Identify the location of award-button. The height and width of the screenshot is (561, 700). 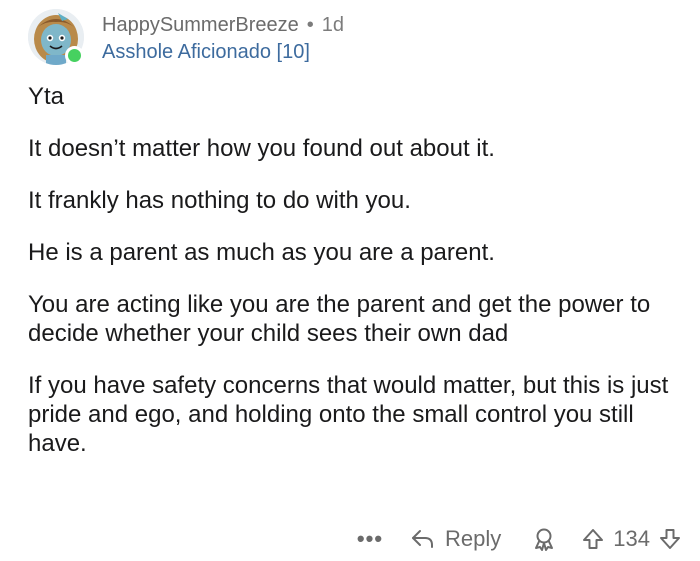
(544, 539).